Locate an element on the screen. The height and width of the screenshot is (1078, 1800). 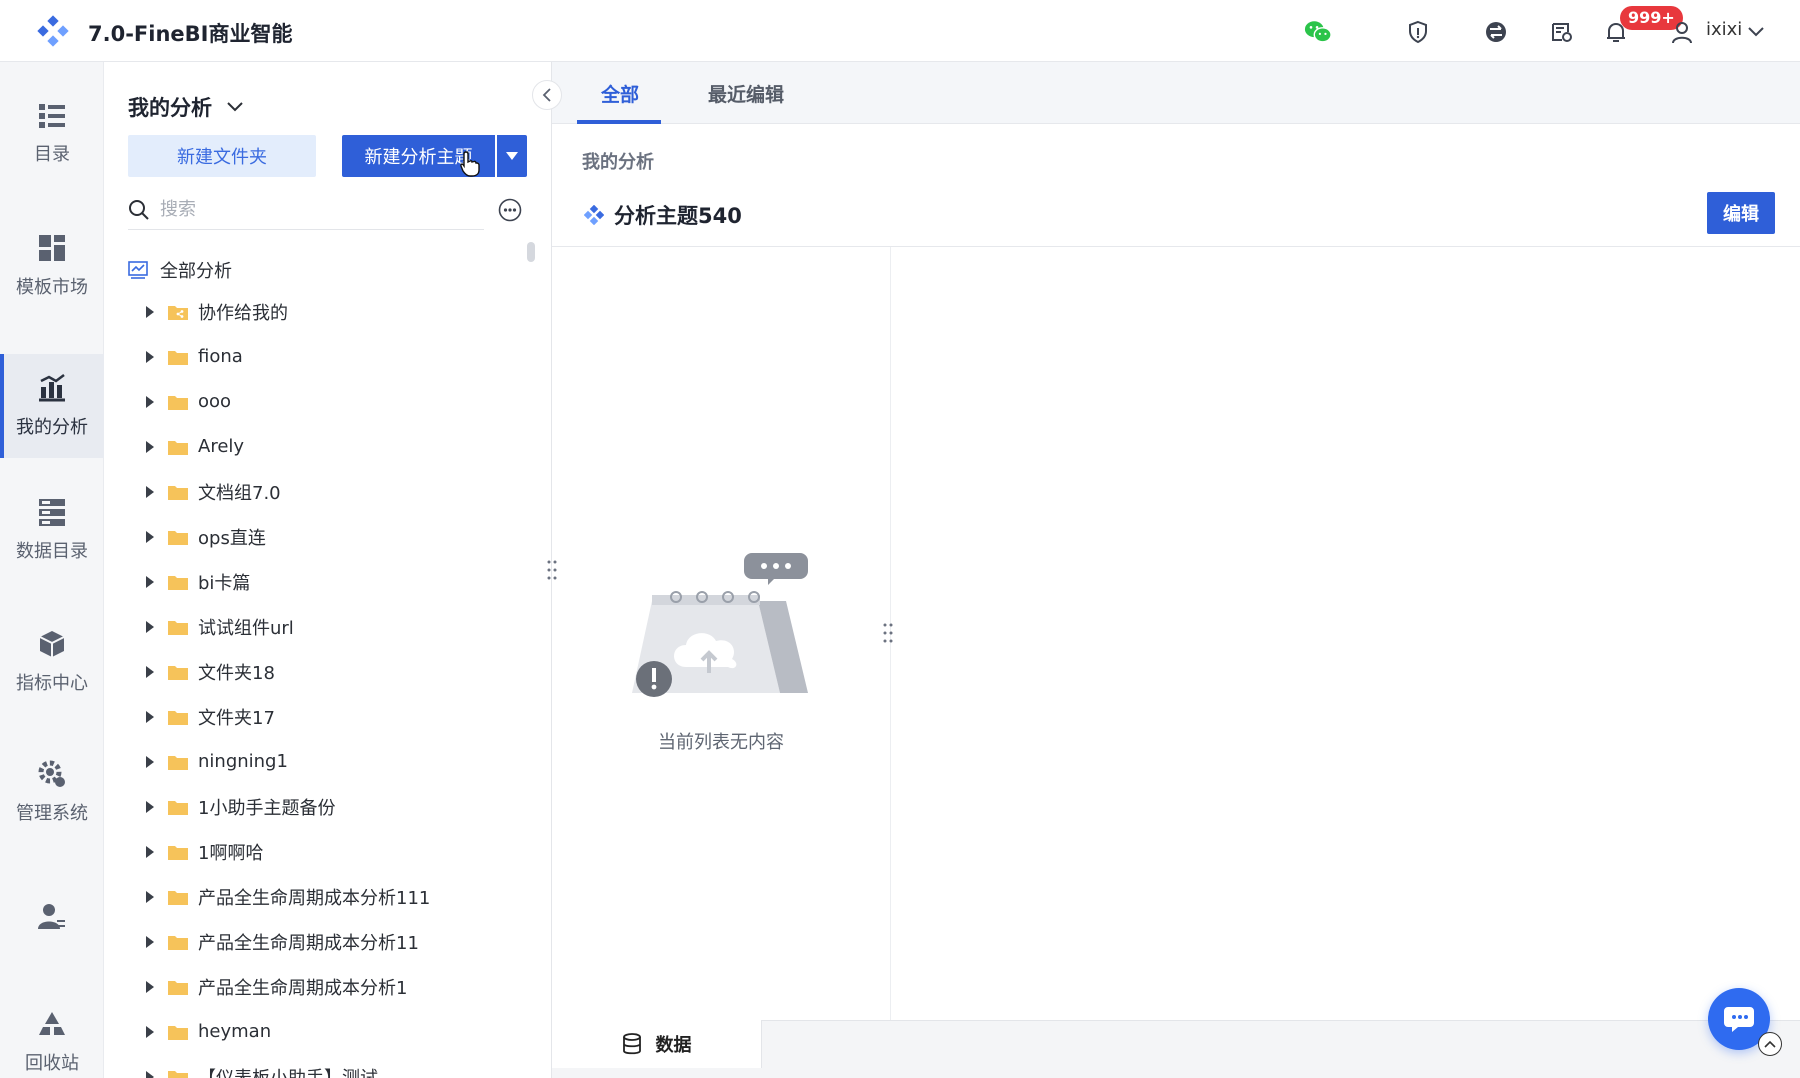
tree-row-label: 产品全生命周期成本分析11 is located at coordinates (308, 943).